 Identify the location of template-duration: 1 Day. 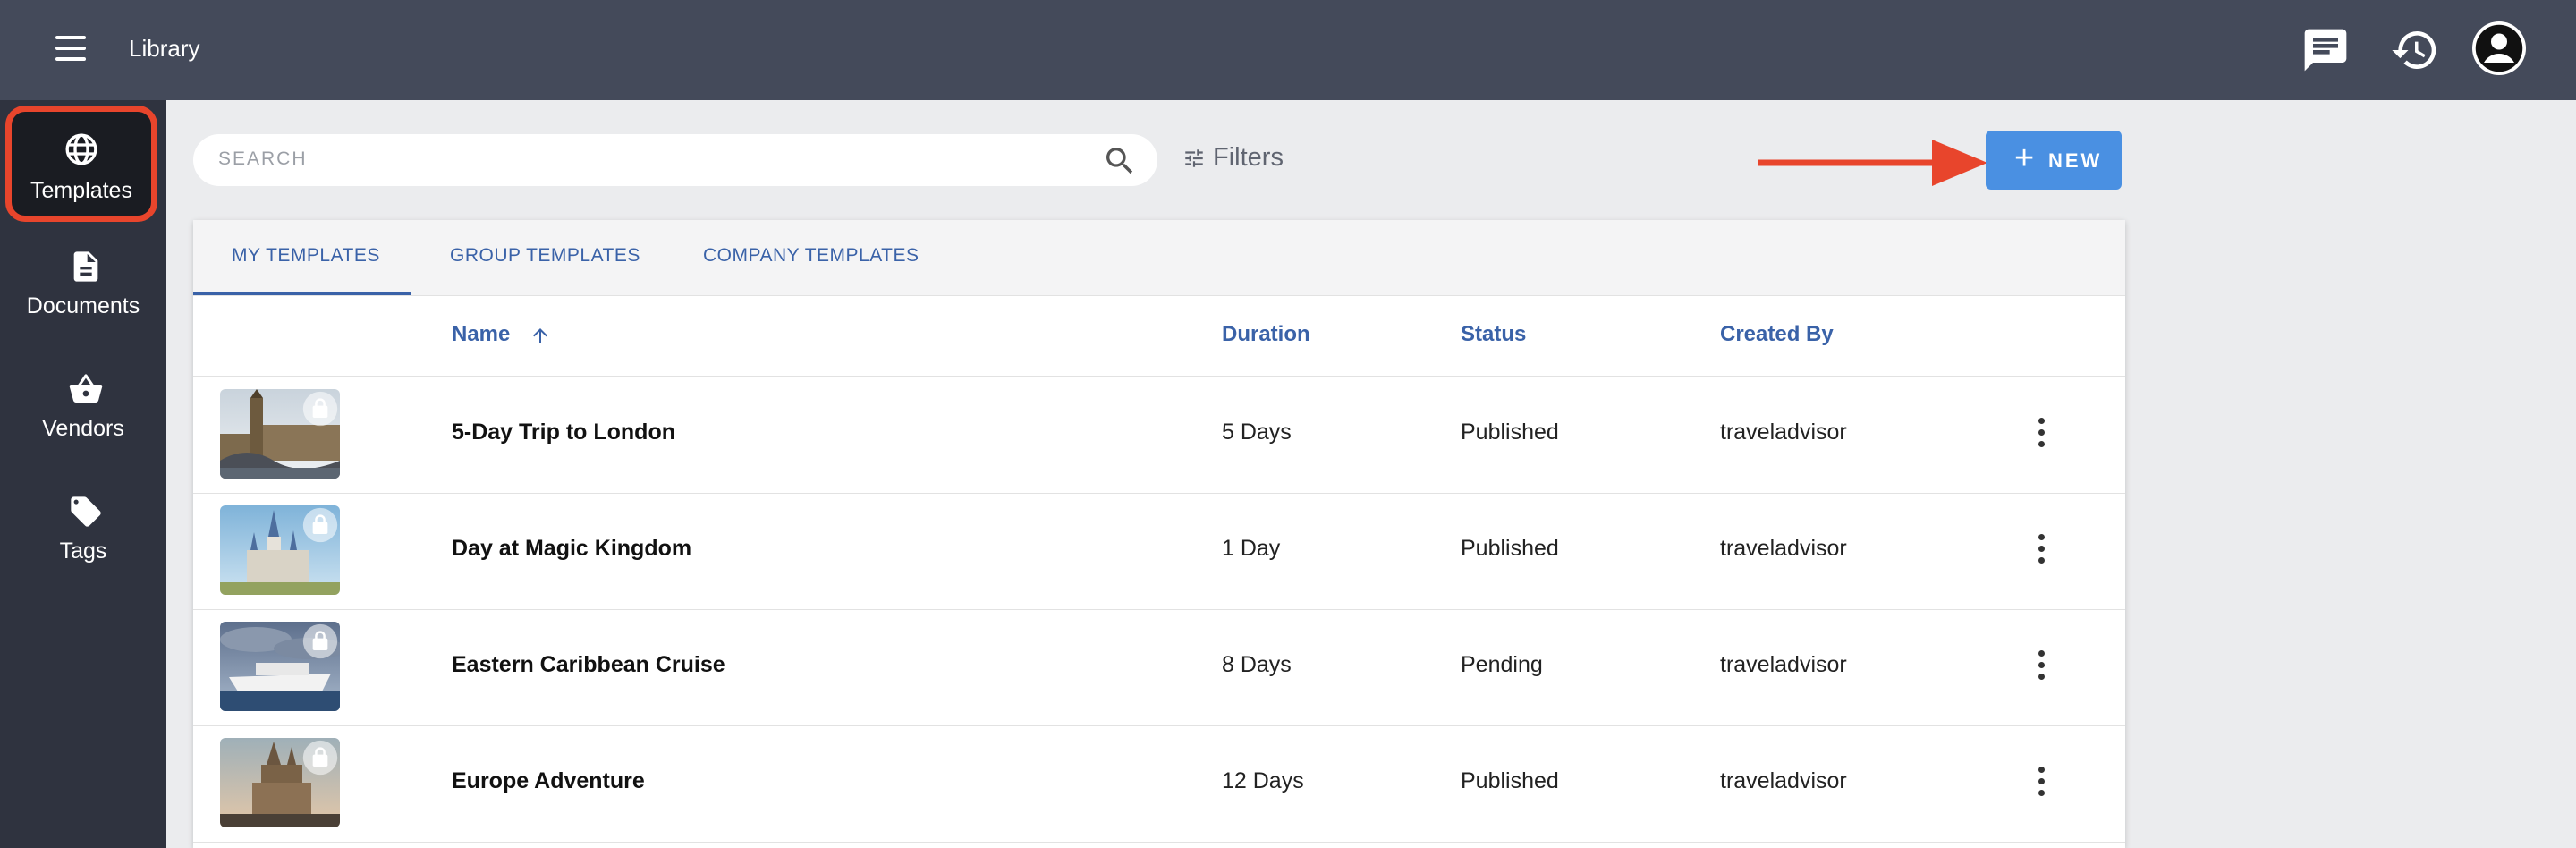
(1251, 548).